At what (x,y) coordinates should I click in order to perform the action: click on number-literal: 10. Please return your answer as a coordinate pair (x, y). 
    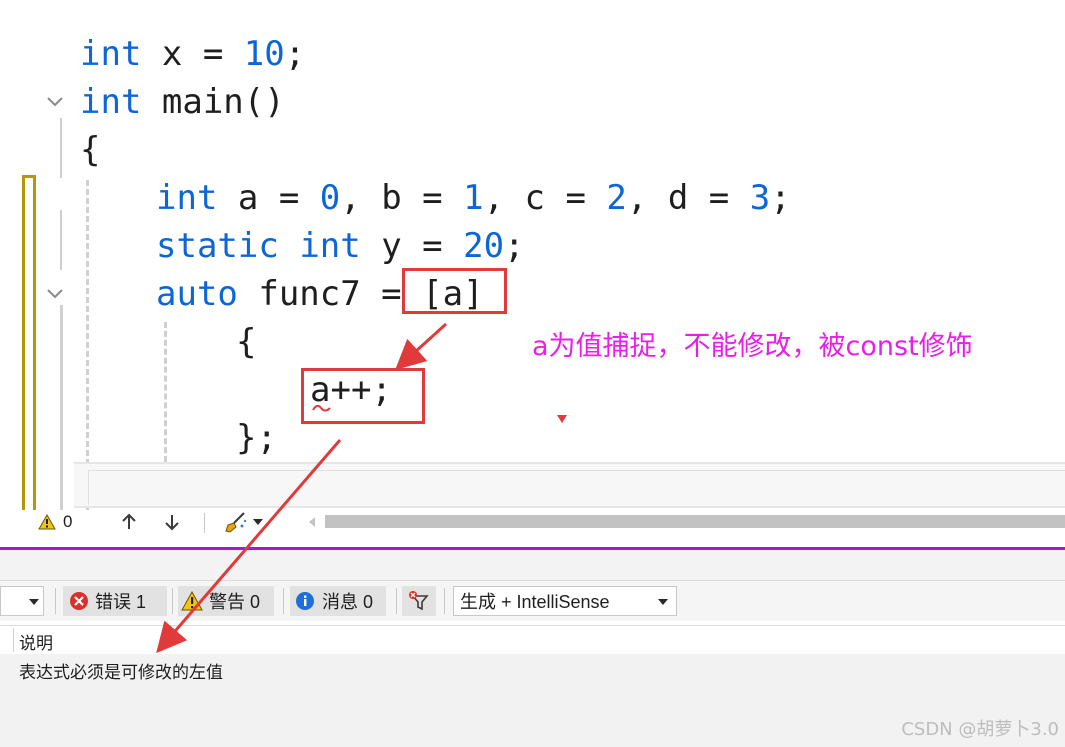
    Looking at the image, I should click on (264, 54).